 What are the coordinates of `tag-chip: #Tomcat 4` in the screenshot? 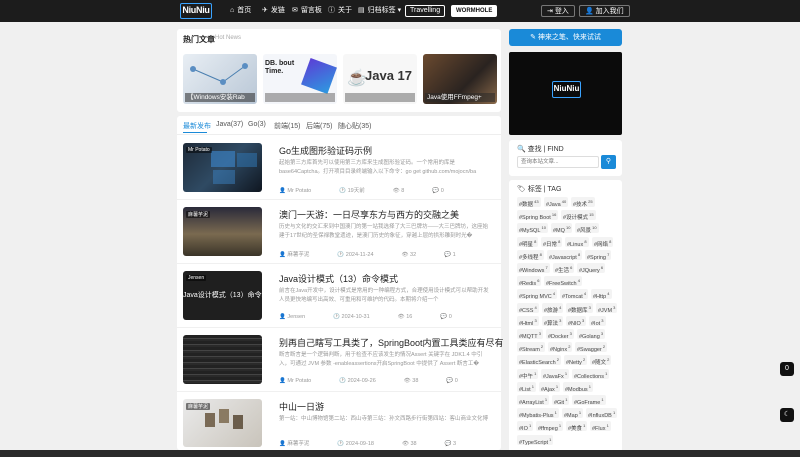 It's located at (574, 294).